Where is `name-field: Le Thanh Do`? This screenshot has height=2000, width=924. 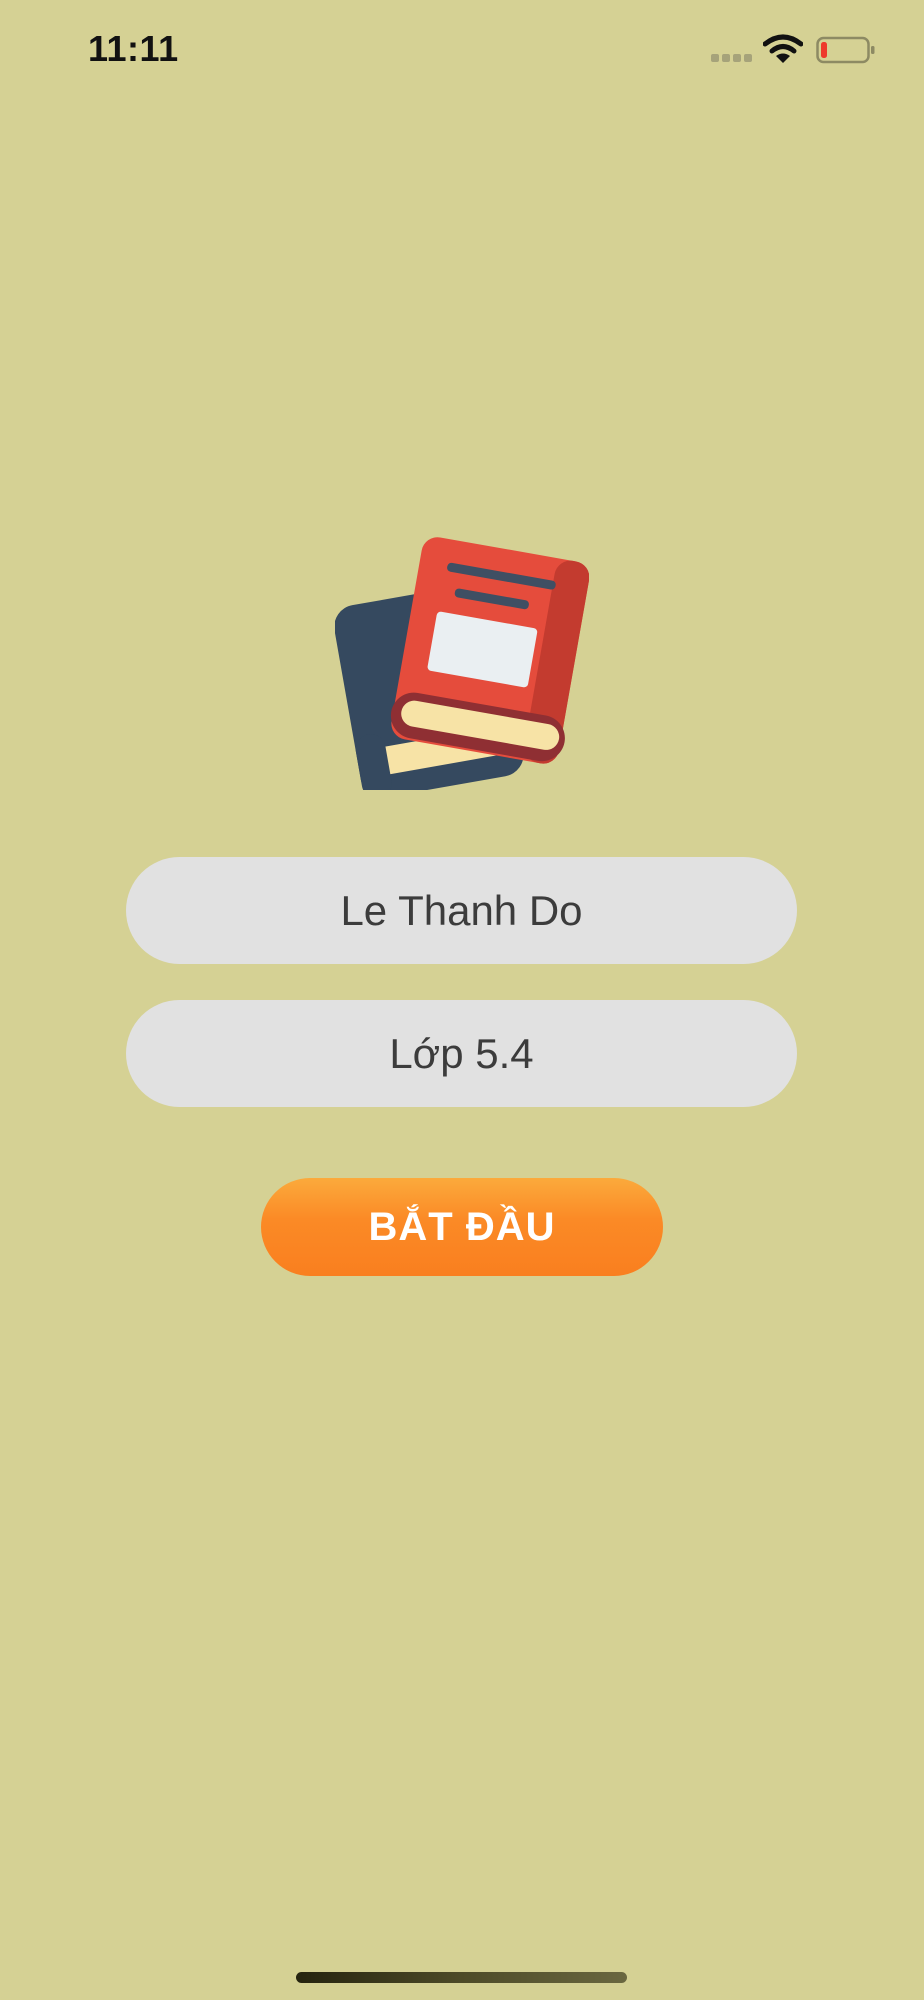
name-field: Le Thanh Do is located at coordinates (461, 910).